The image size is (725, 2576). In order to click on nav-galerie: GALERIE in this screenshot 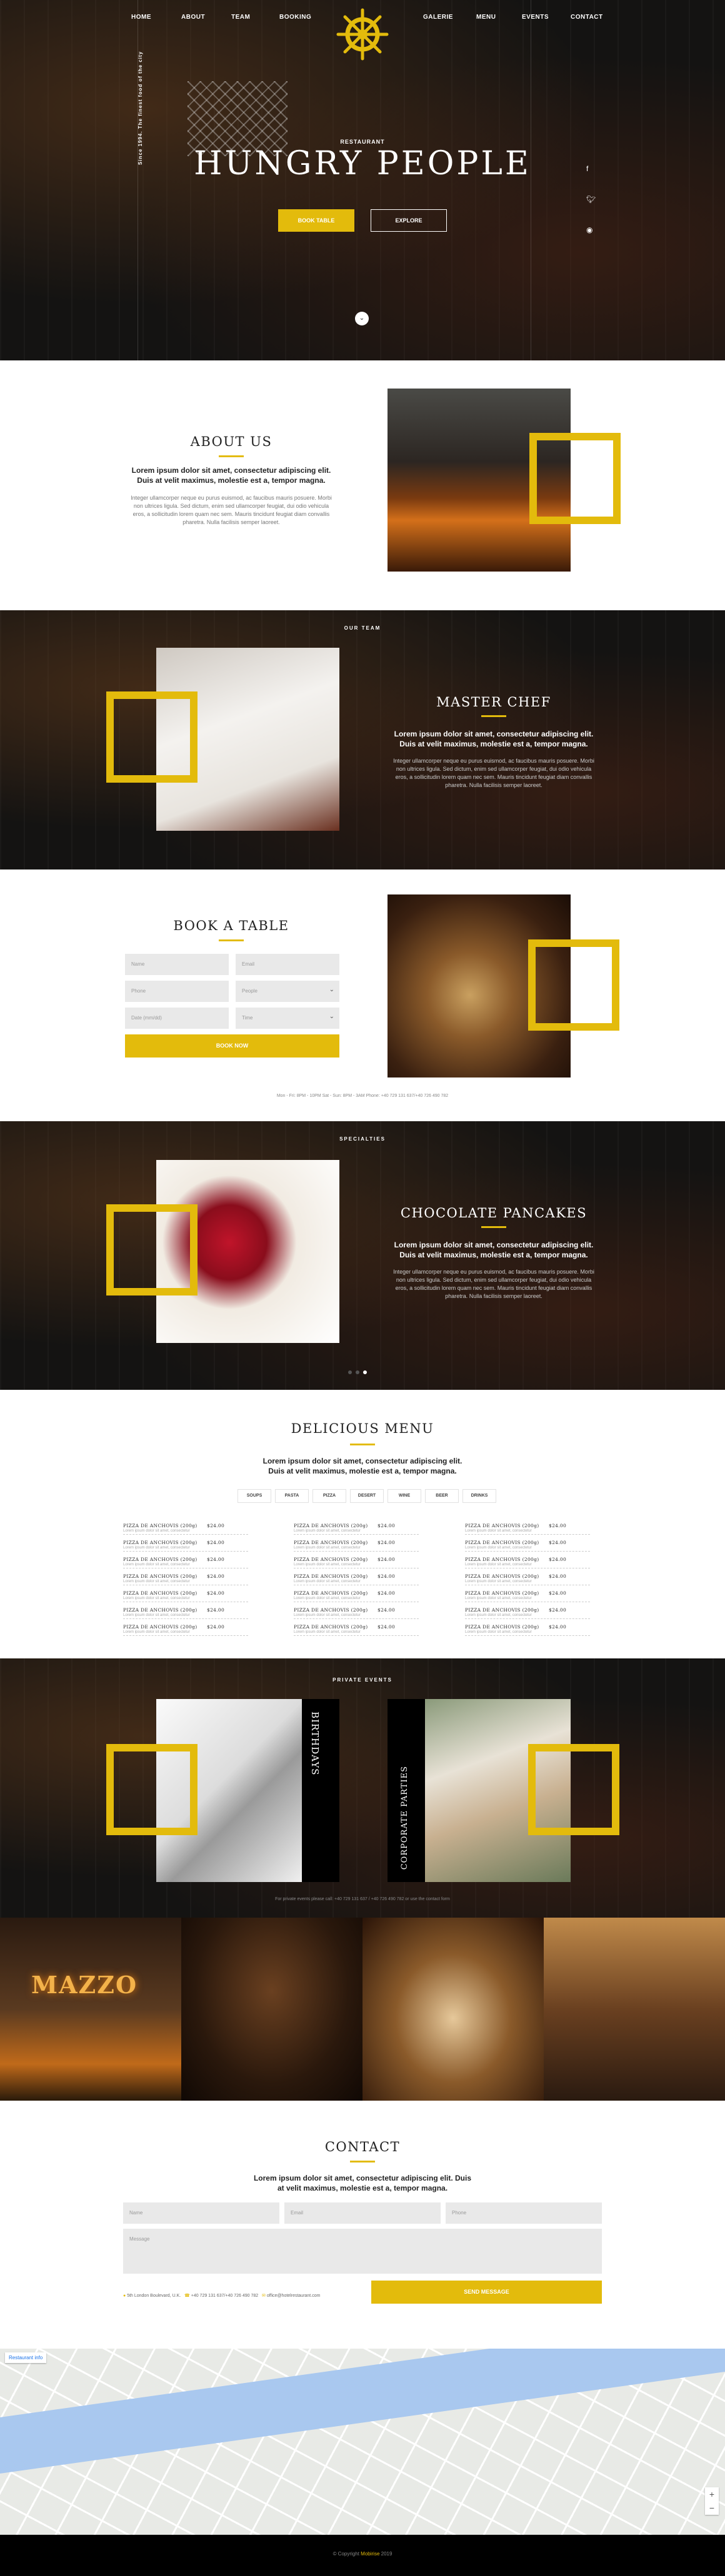, I will do `click(438, 17)`.